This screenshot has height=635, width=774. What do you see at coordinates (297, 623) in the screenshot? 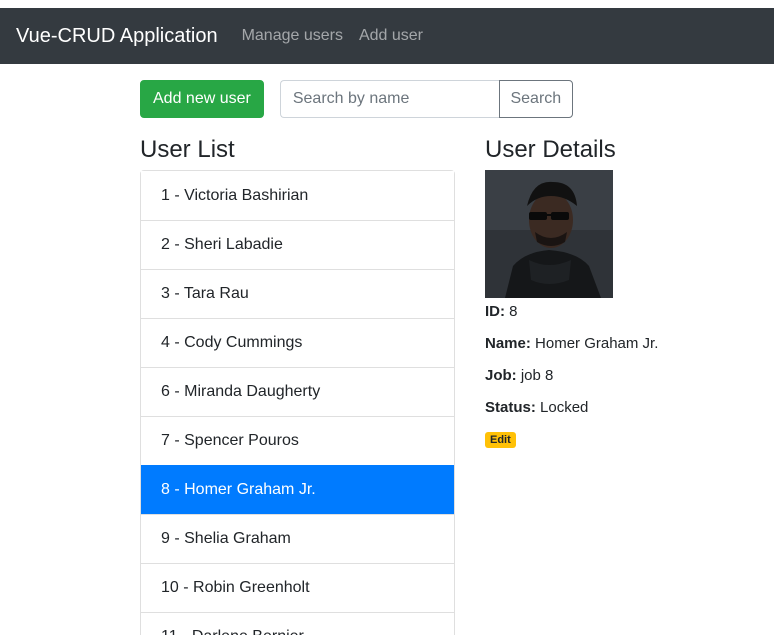
I see `list-item: 11 - Darlene Bernier` at bounding box center [297, 623].